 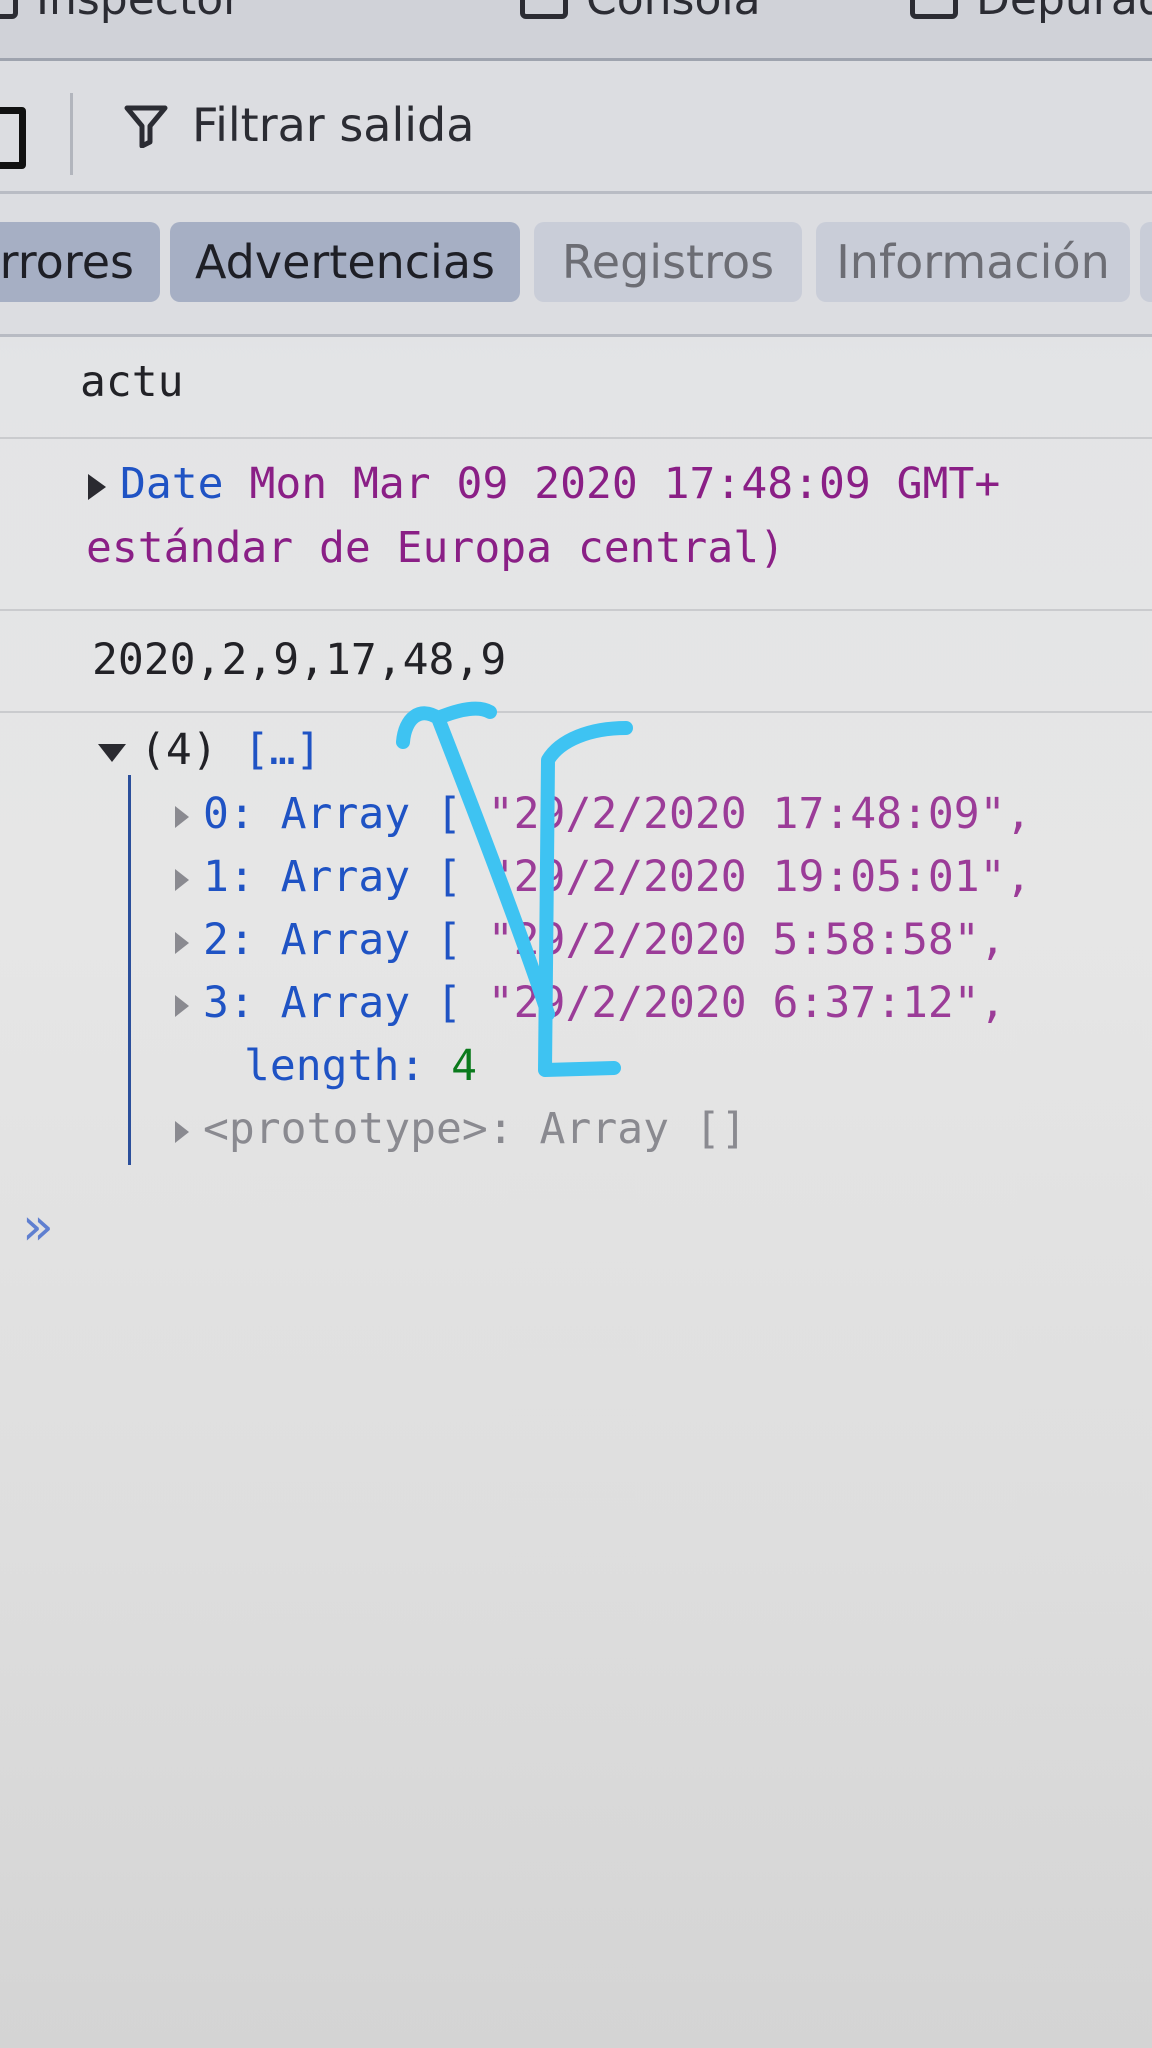 What do you see at coordinates (112, 752) in the screenshot?
I see `collapse-arrow-icon` at bounding box center [112, 752].